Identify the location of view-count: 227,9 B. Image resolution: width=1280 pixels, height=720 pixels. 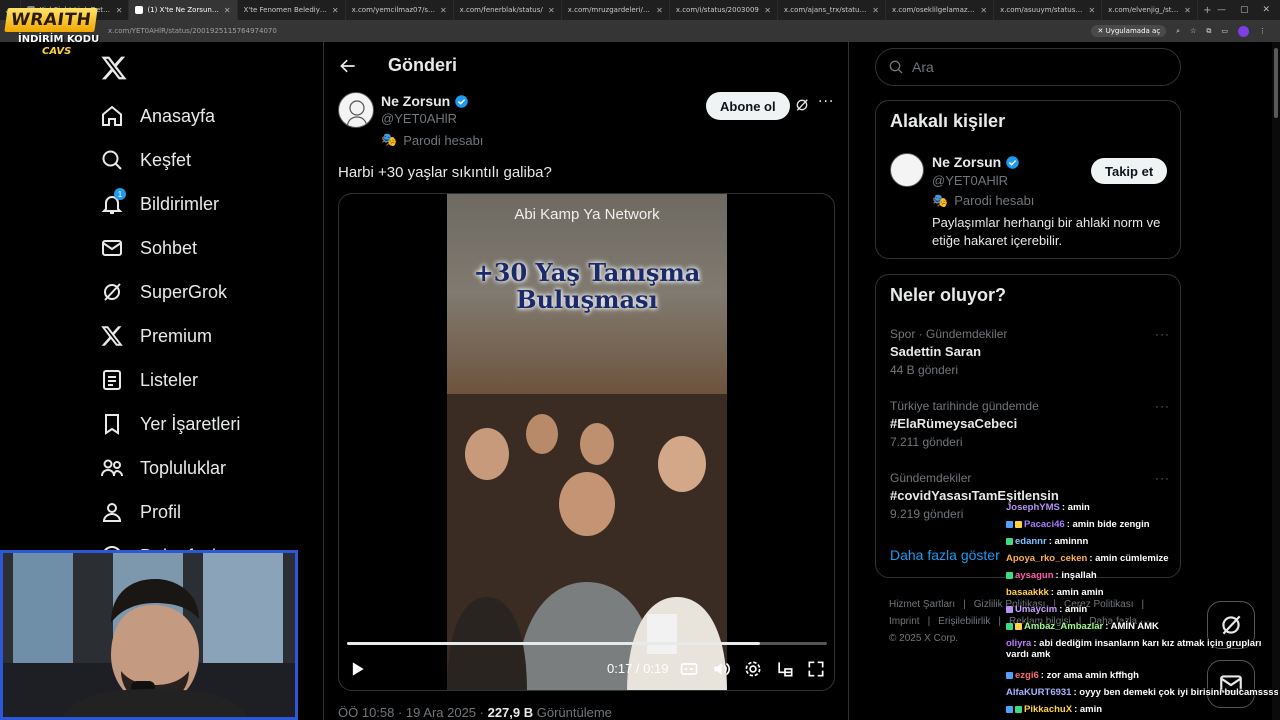
(510, 712).